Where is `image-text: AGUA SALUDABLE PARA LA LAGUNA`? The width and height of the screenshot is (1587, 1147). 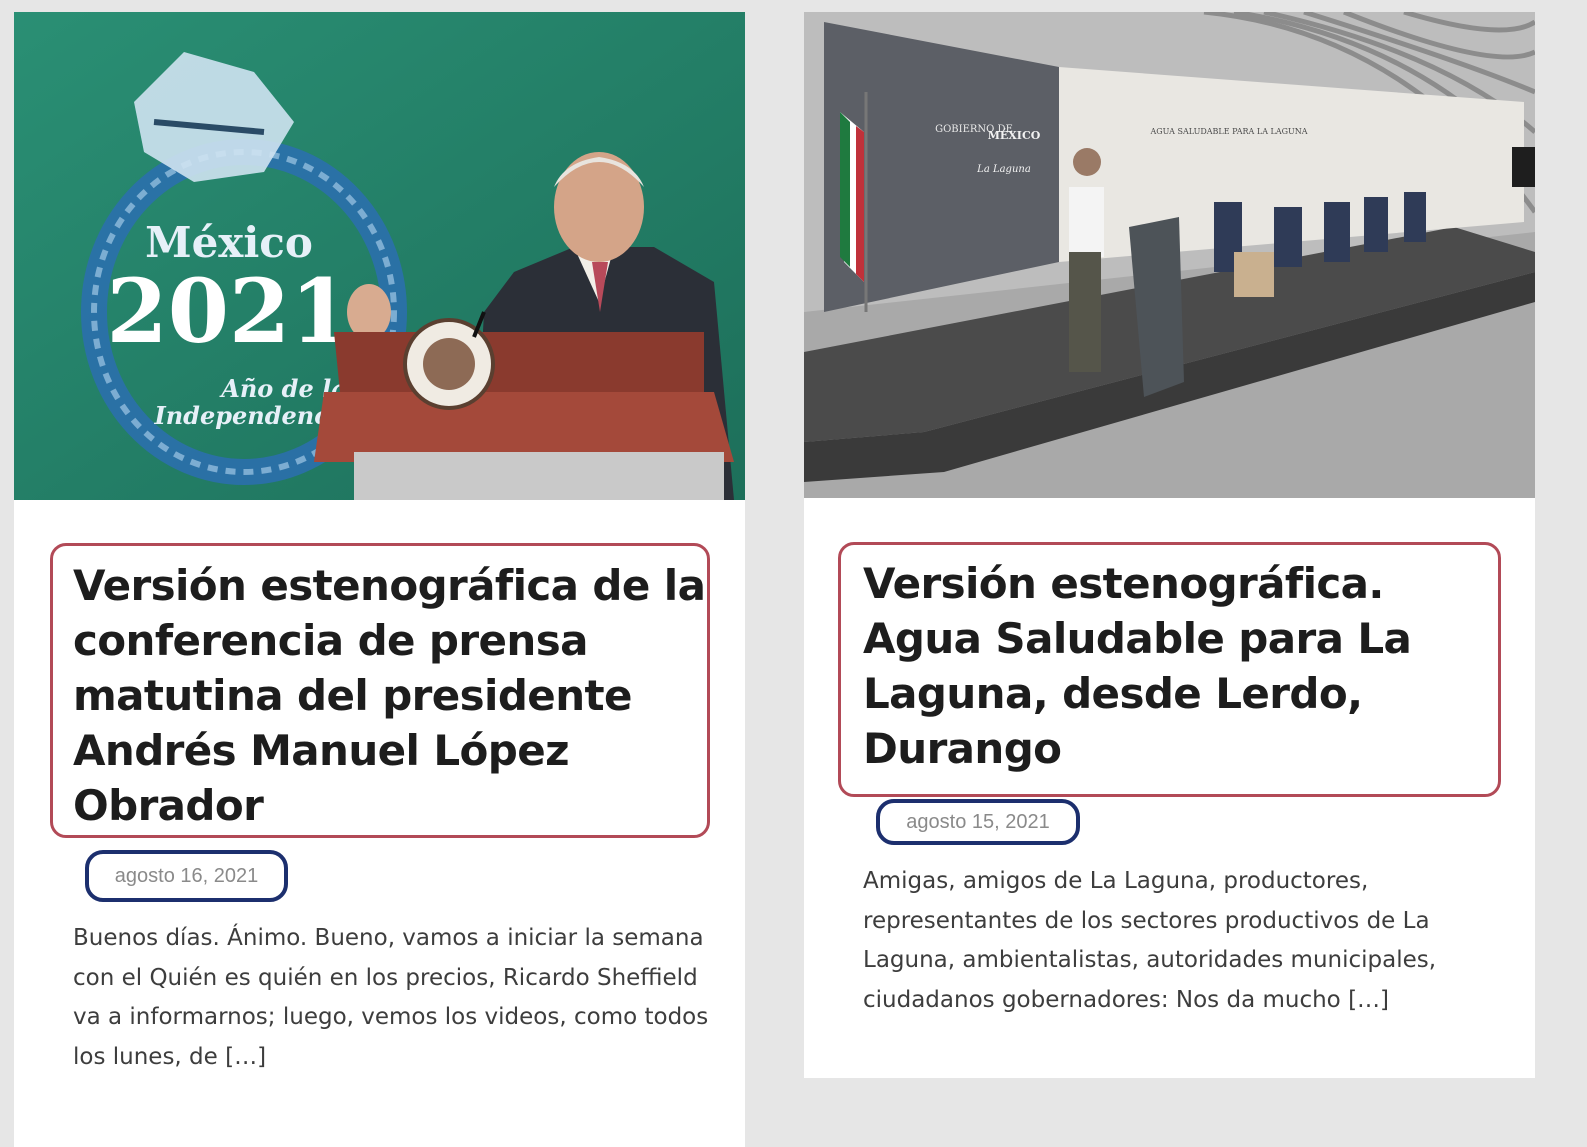 image-text: AGUA SALUDABLE PARA LA LAGUNA is located at coordinates (1228, 131).